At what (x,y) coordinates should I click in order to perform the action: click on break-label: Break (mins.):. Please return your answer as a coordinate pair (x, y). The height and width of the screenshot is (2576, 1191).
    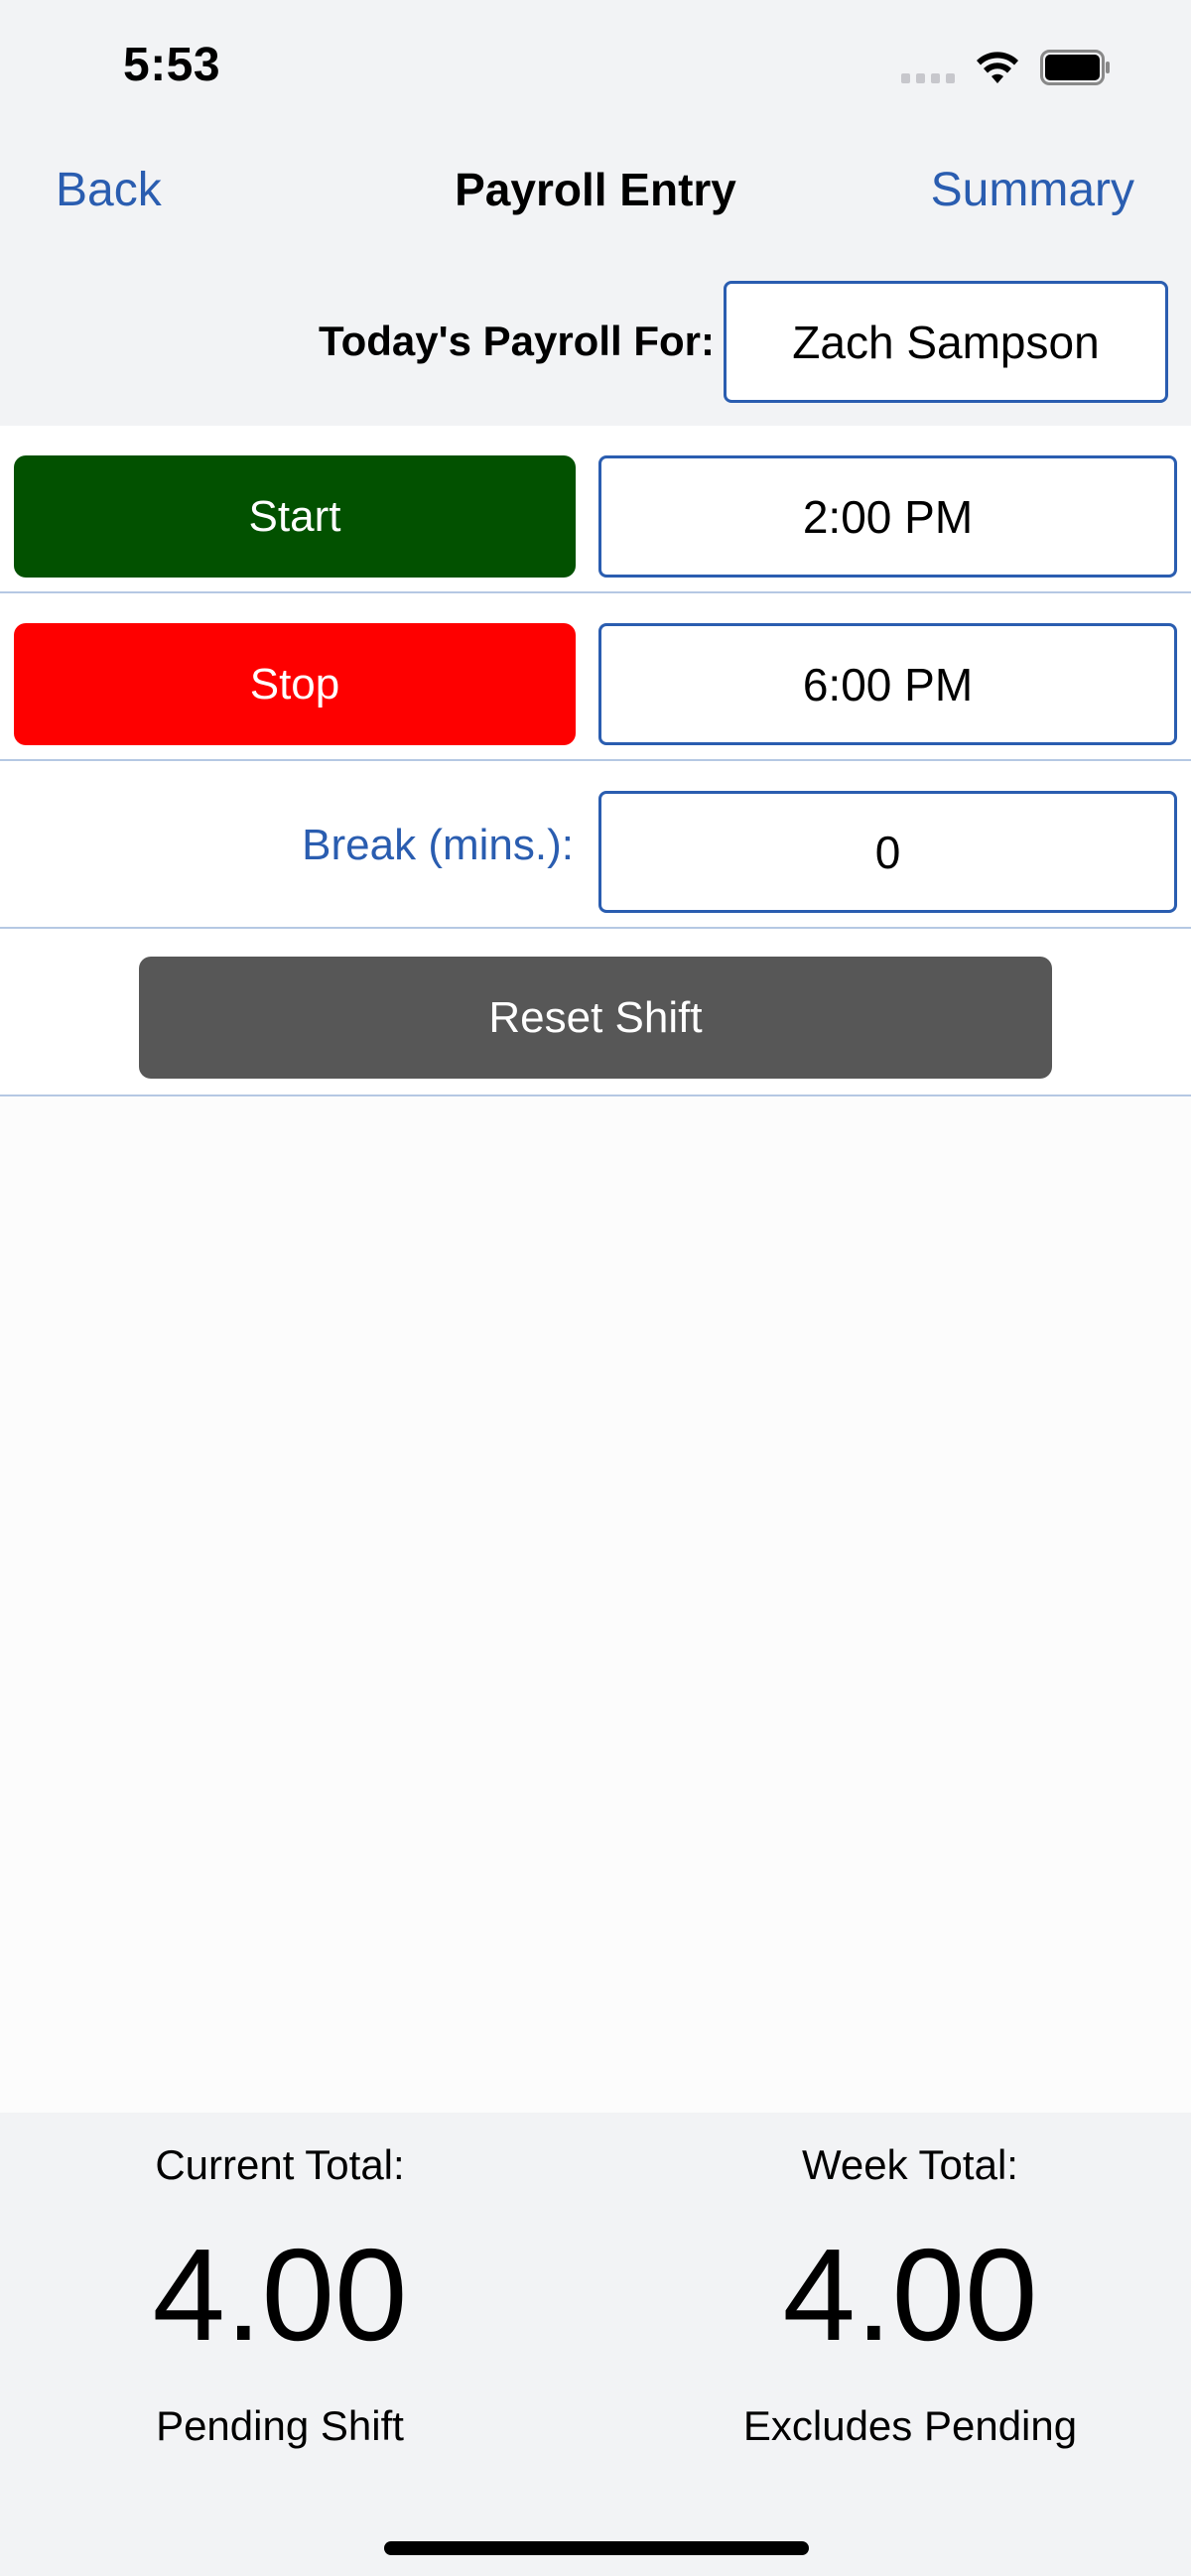
    Looking at the image, I should click on (438, 845).